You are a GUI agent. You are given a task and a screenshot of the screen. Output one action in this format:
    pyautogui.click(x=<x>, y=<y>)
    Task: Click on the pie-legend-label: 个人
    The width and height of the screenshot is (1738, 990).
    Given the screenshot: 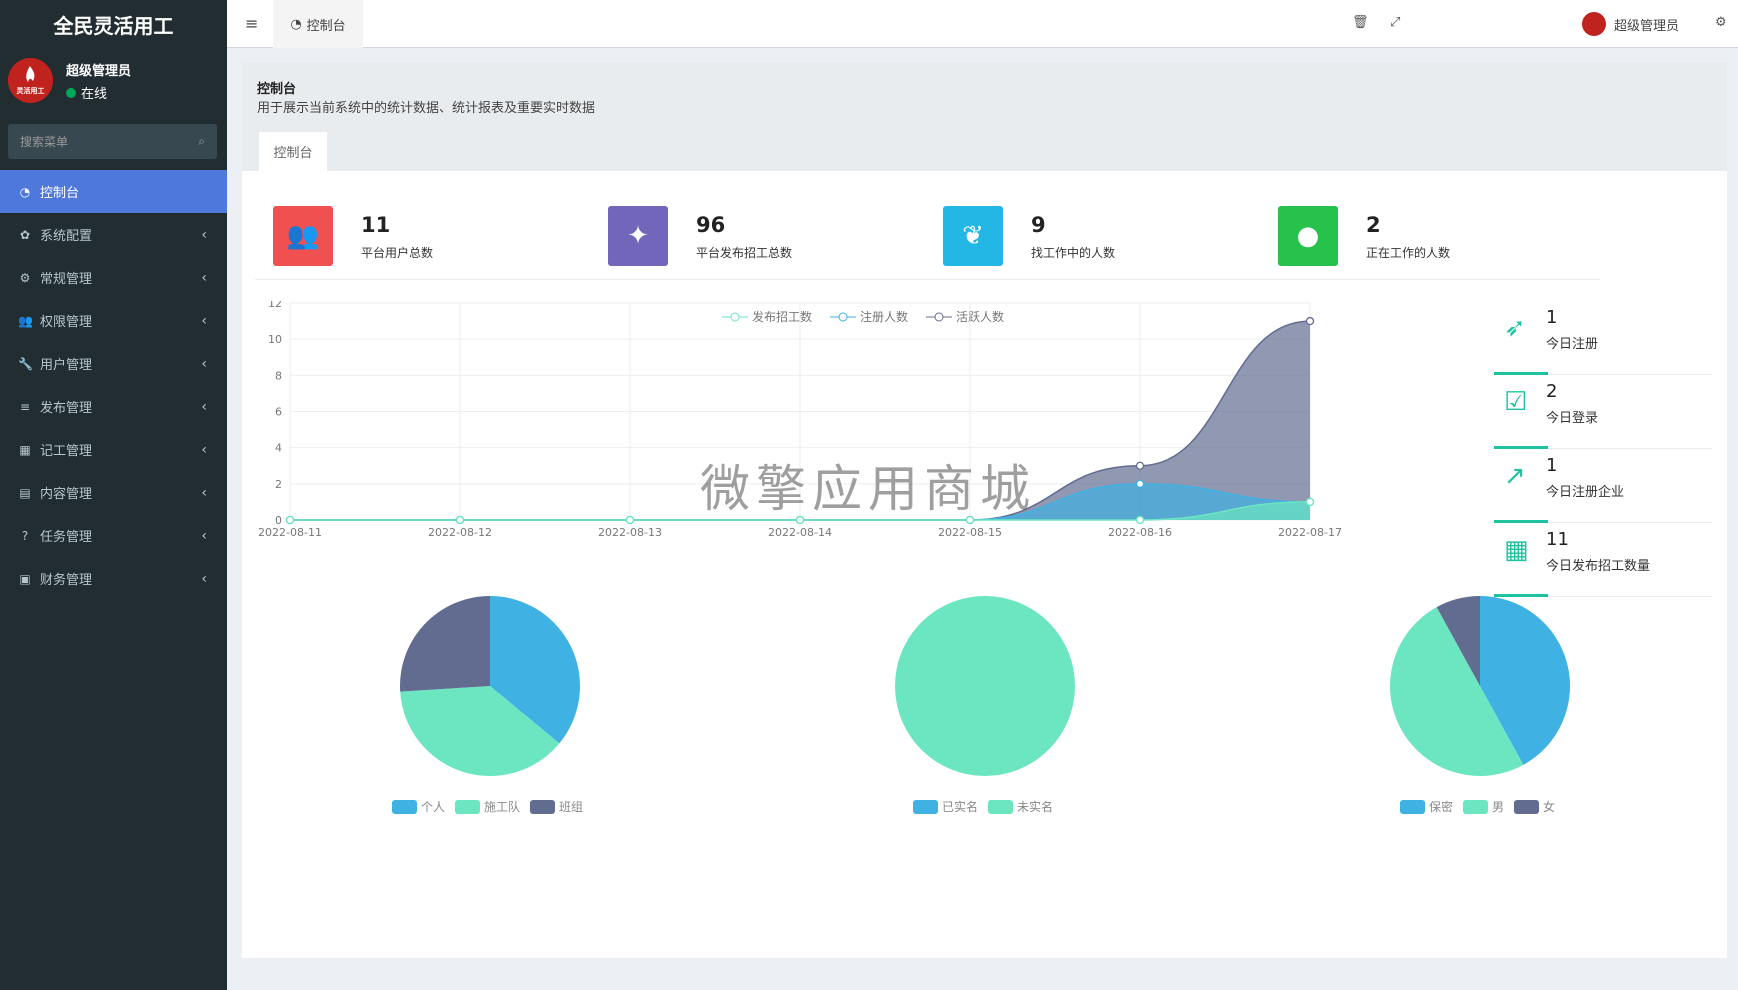 What is the action you would take?
    pyautogui.click(x=433, y=807)
    